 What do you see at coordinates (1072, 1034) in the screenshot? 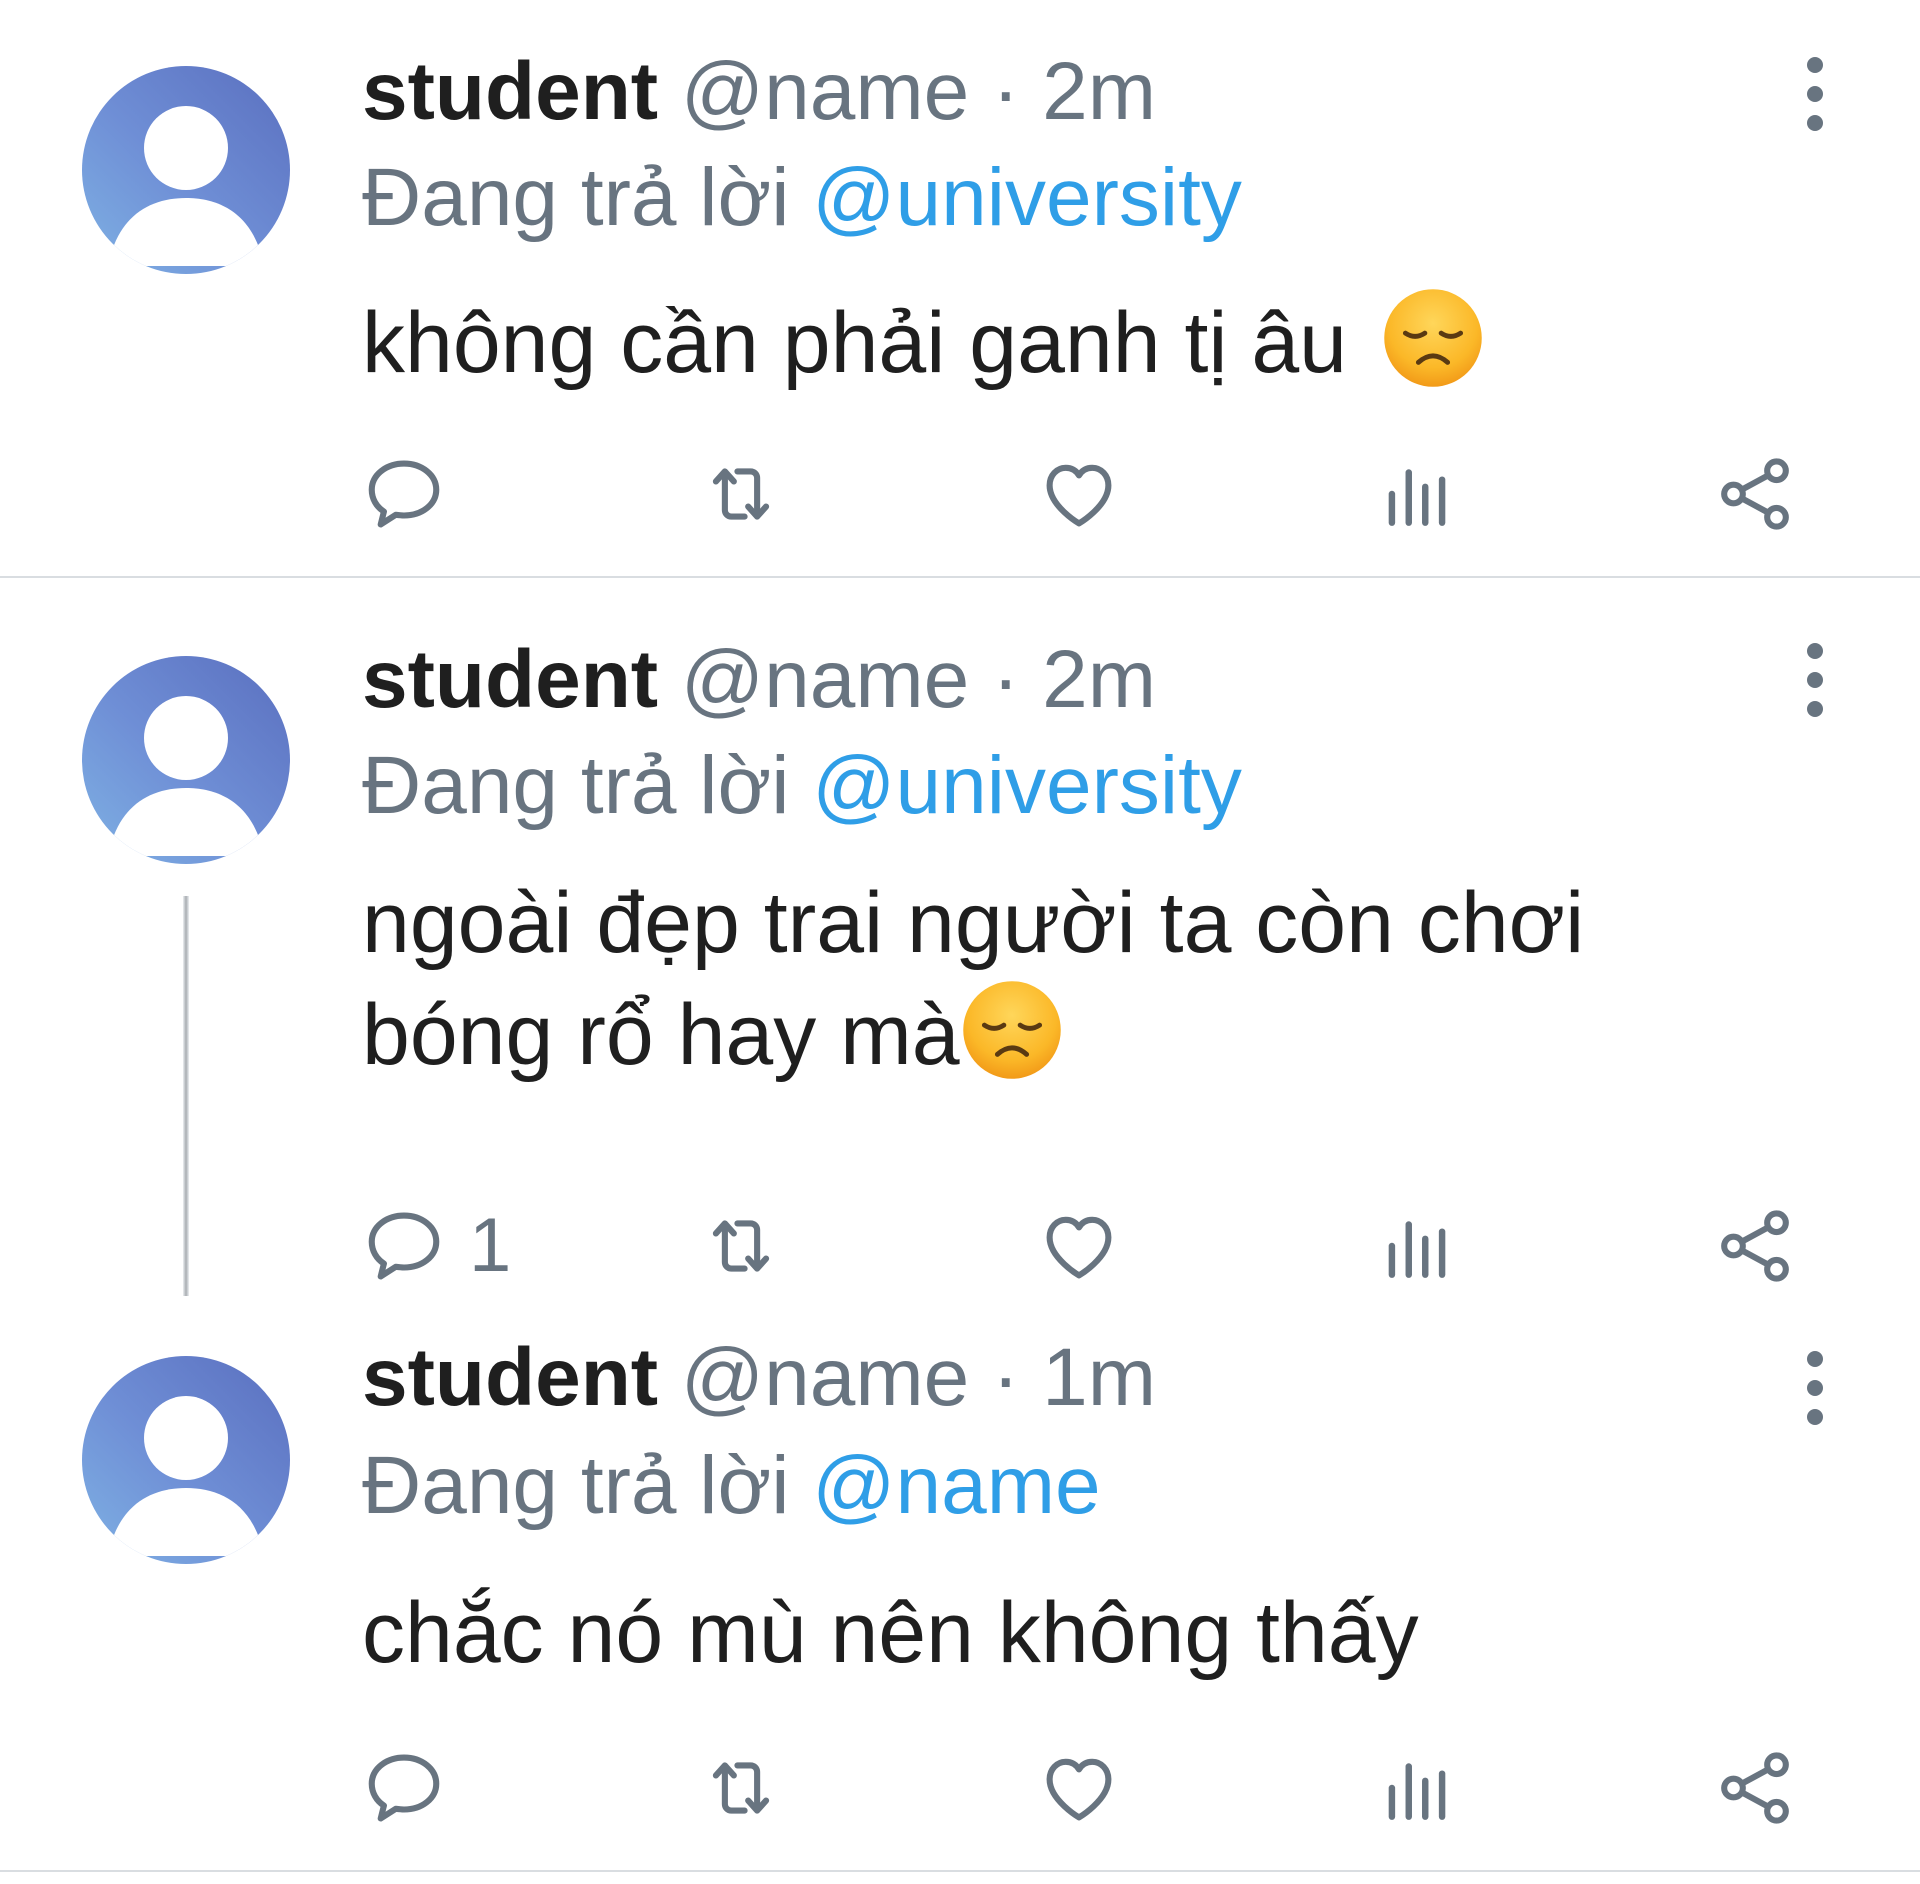
I see `tweet-text-line: bóng rổ hay mà` at bounding box center [1072, 1034].